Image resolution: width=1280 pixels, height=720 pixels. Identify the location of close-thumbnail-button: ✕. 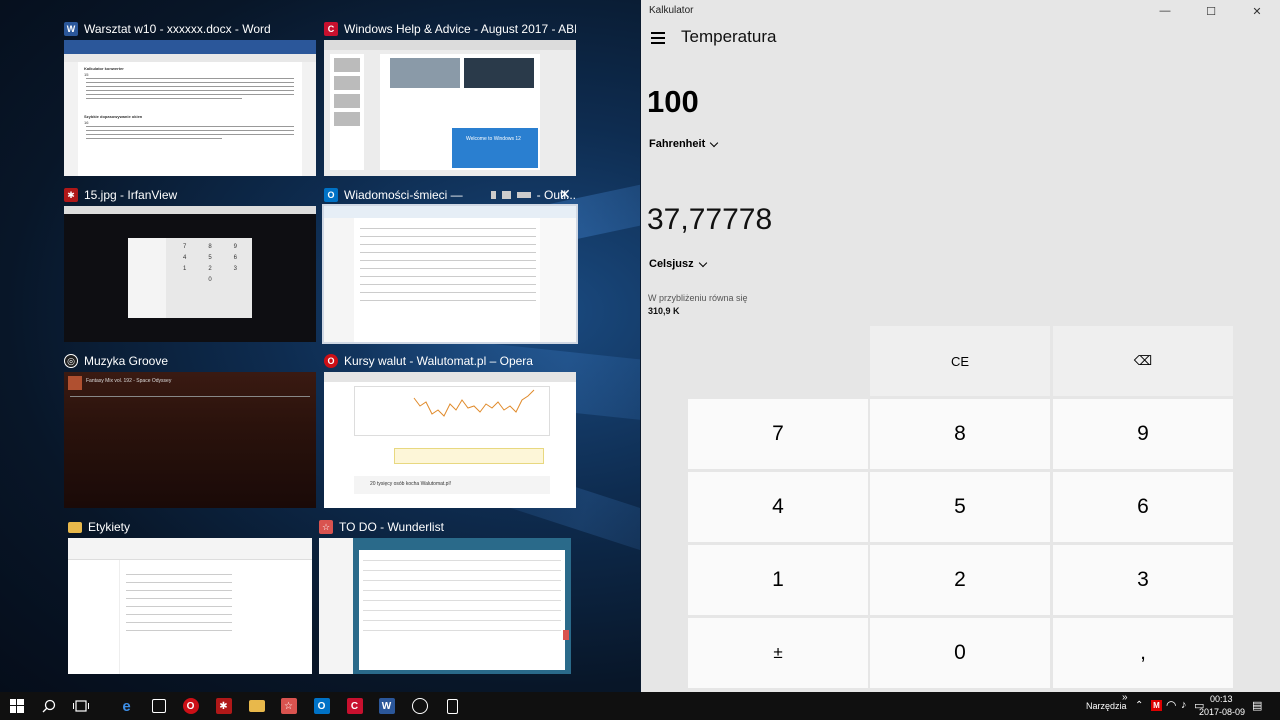
(565, 194).